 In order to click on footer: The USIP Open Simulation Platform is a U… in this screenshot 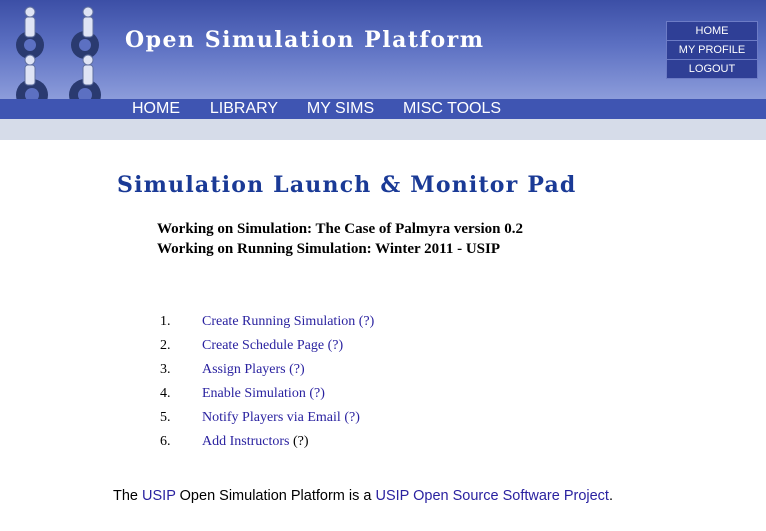, I will do `click(363, 496)`.